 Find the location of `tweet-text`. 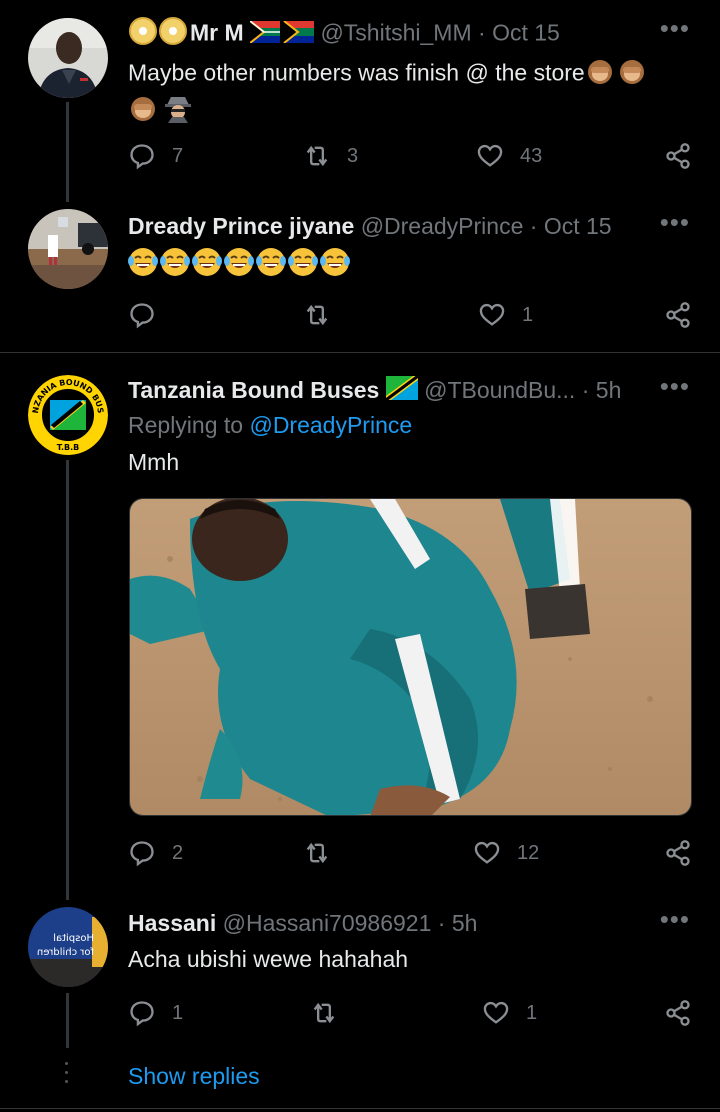

tweet-text is located at coordinates (244, 265).